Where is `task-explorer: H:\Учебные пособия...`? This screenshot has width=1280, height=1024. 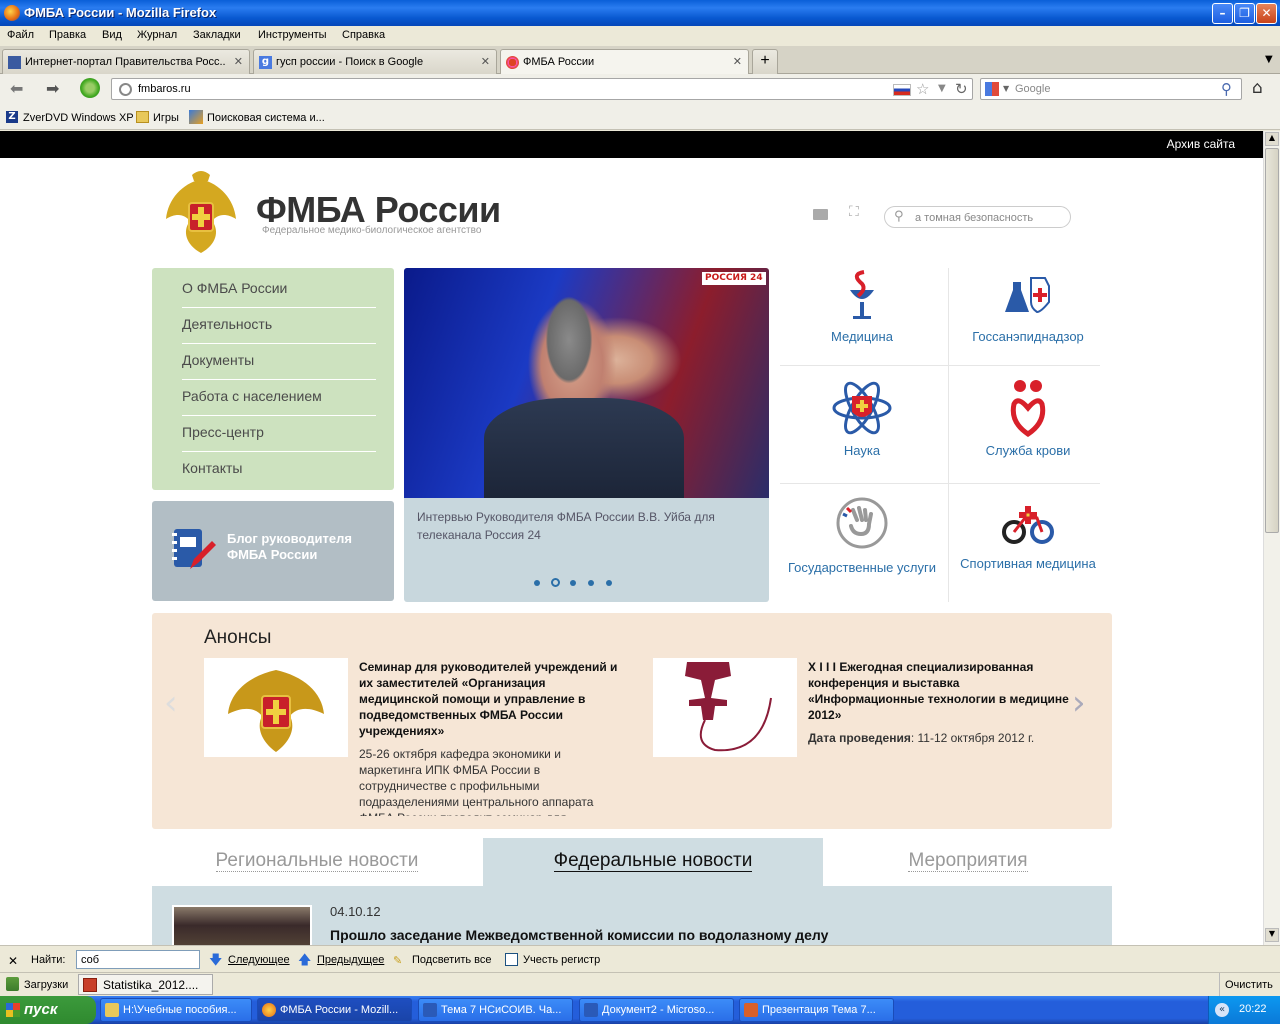
task-explorer: H:\Учебные пособия... is located at coordinates (176, 1010).